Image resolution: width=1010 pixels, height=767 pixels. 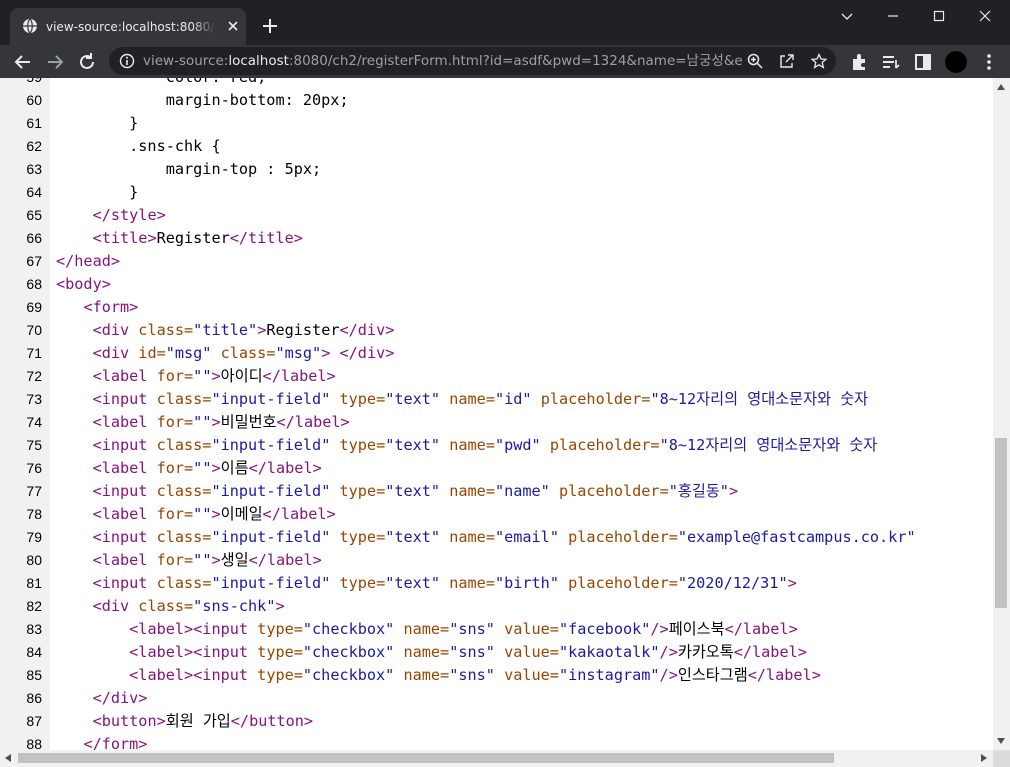 I want to click on window-close-icon, so click(x=985, y=16).